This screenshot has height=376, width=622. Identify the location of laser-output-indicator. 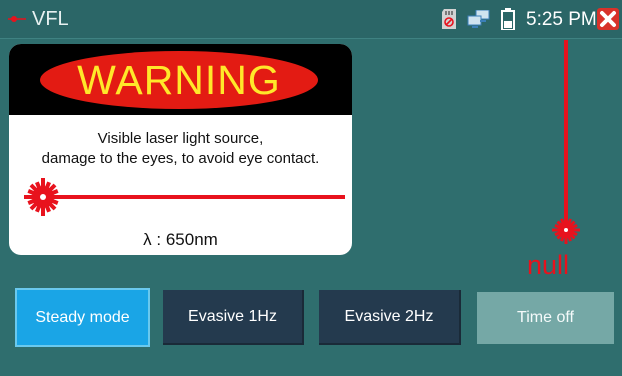
(566, 142).